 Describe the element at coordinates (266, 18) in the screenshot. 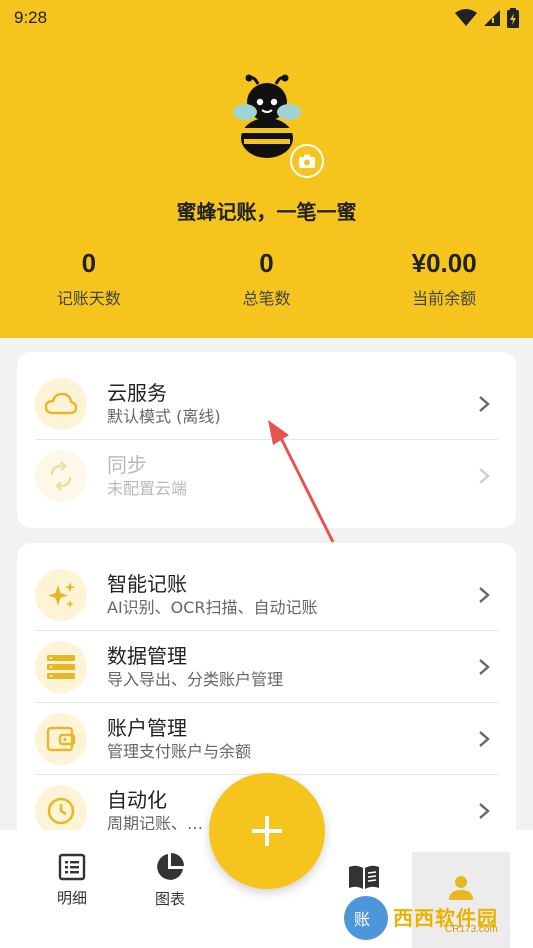

I see `status-bar: 9:28` at that location.